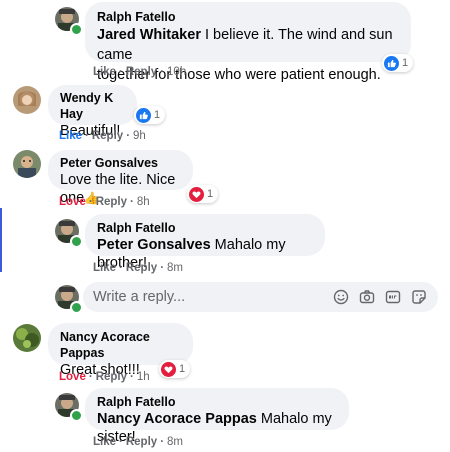 Image resolution: width=450 pixels, height=452 pixels. What do you see at coordinates (149, 35) in the screenshot?
I see `mention-link: Jared Whitaker` at bounding box center [149, 35].